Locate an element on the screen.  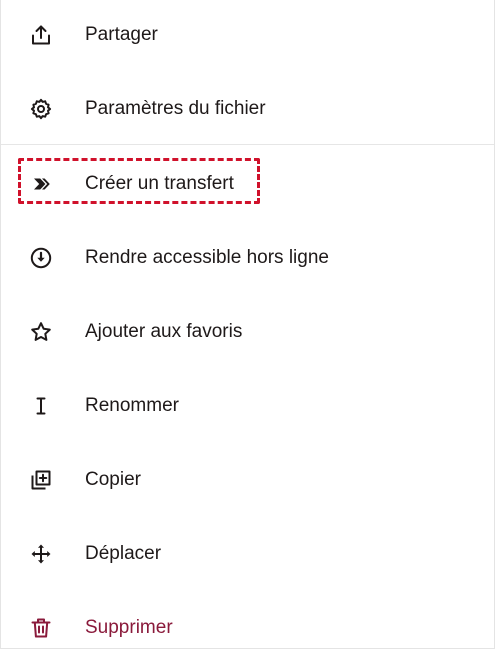
menu-item-label: Renommer is located at coordinates (132, 405).